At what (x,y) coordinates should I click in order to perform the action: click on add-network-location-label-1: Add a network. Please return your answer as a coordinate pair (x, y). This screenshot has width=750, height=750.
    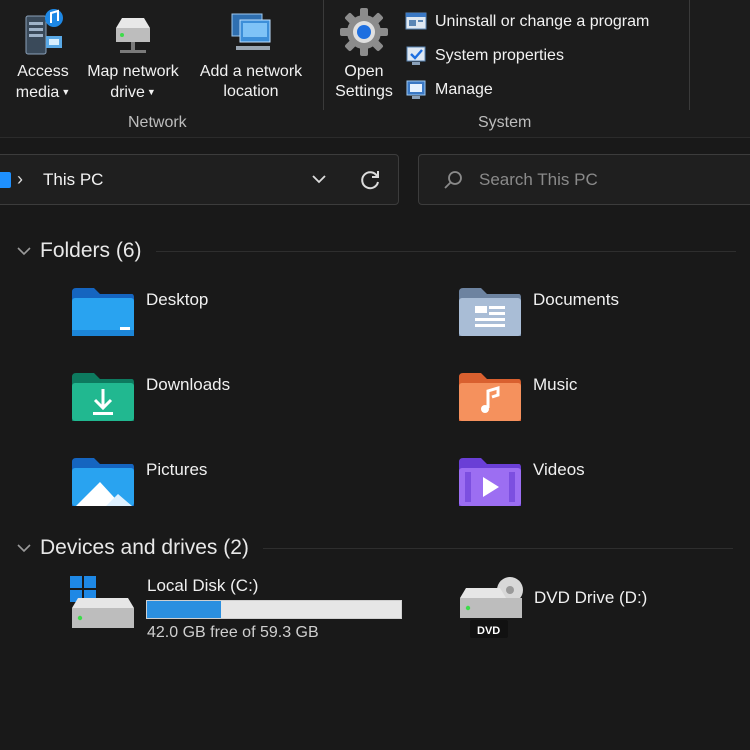
    Looking at the image, I should click on (251, 71).